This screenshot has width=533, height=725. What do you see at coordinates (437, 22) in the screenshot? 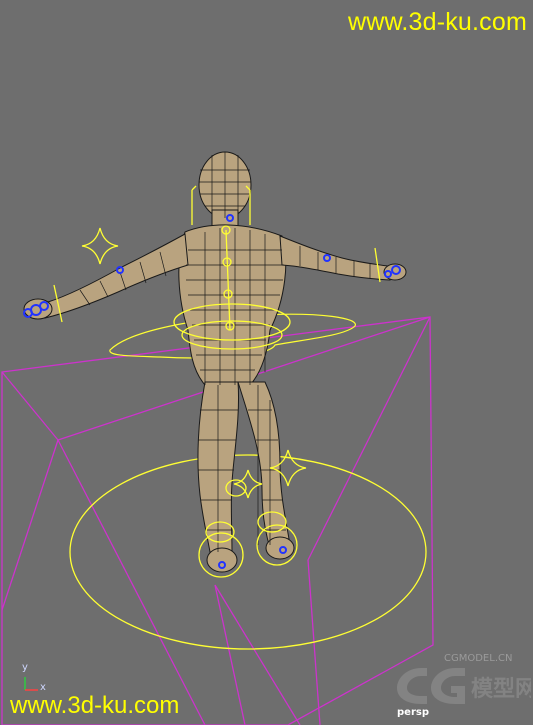
I see `watermark-top: www.3d-ku.com` at bounding box center [437, 22].